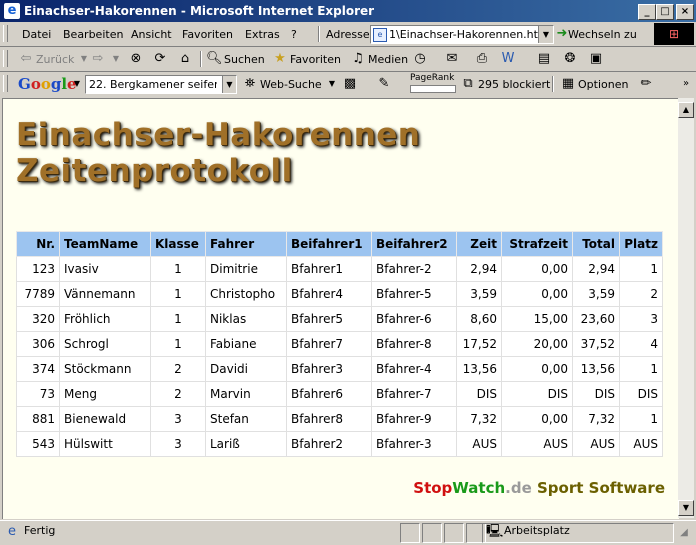 Image resolution: width=696 pixels, height=545 pixels. Describe the element at coordinates (433, 89) in the screenshot. I see `pagerank-bar` at that location.